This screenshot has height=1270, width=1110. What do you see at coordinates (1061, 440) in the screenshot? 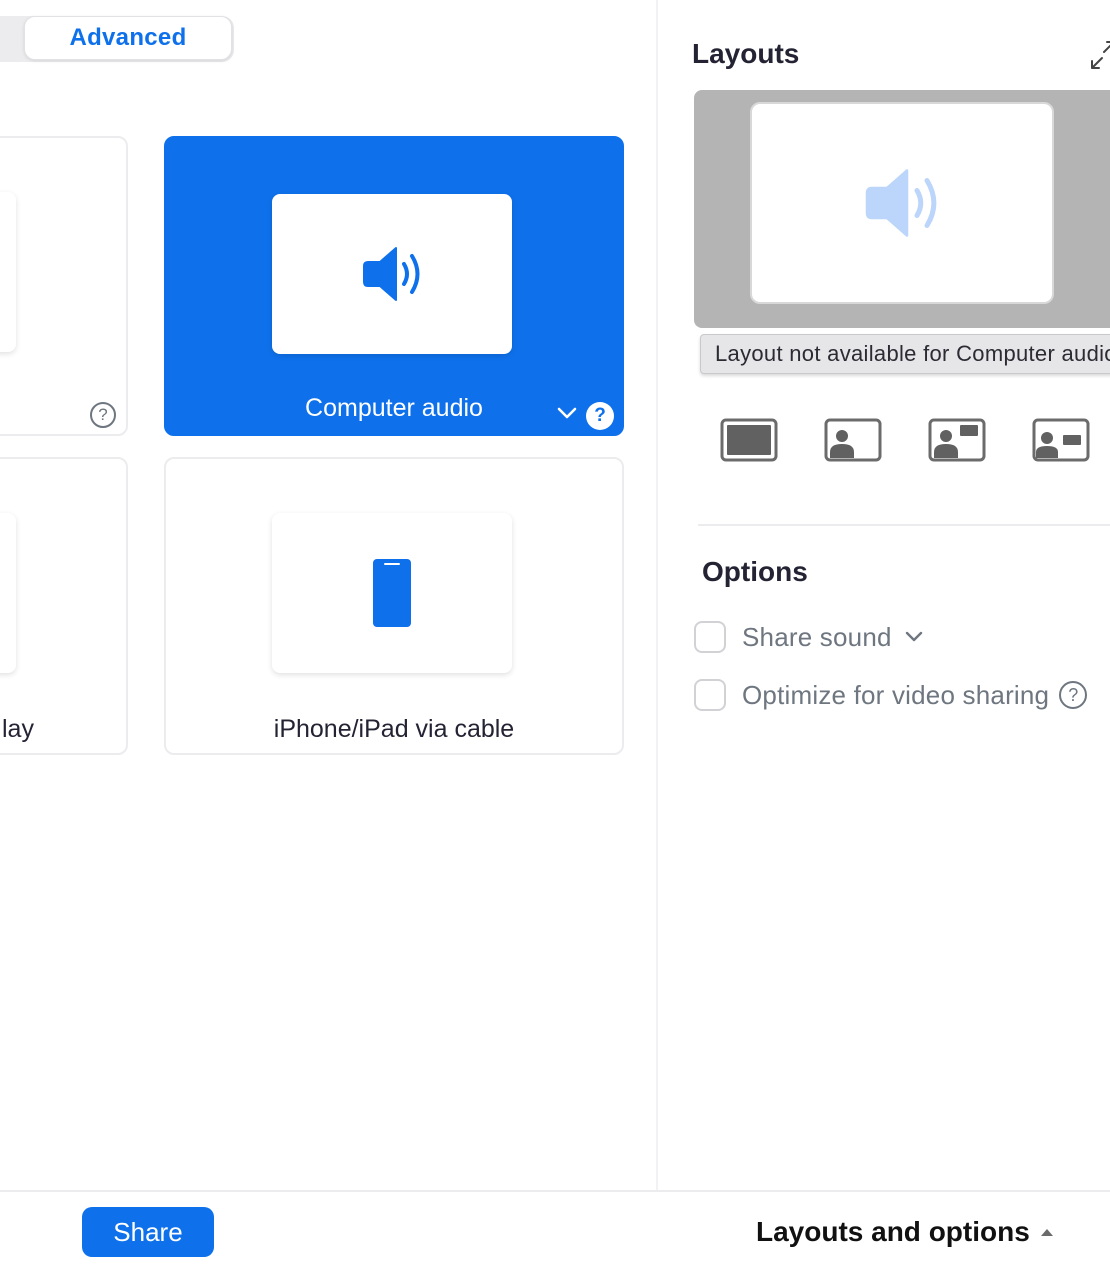
I see `layout-presenter-icon` at bounding box center [1061, 440].